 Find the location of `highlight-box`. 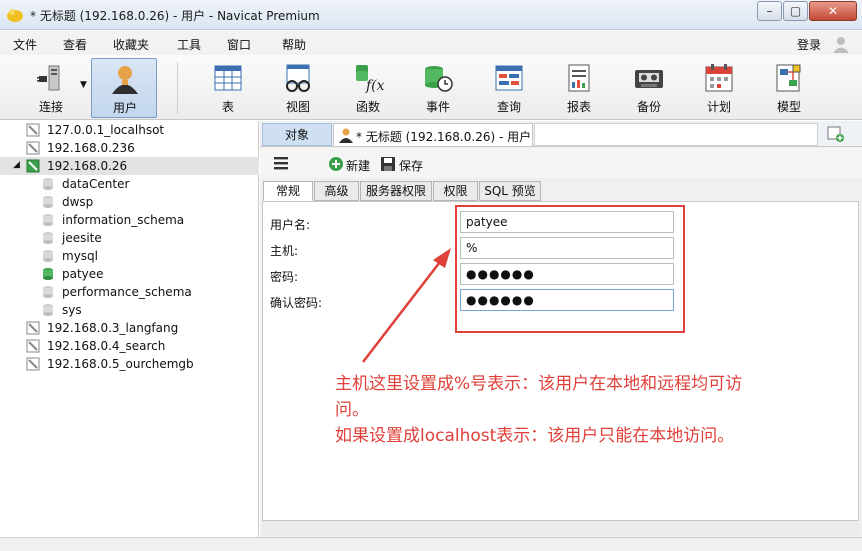

highlight-box is located at coordinates (570, 269).